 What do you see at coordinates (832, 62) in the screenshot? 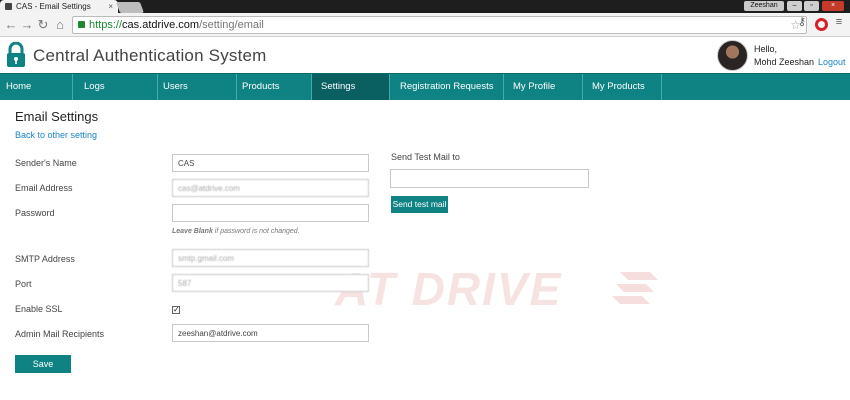
I see `logout-link: Logout` at bounding box center [832, 62].